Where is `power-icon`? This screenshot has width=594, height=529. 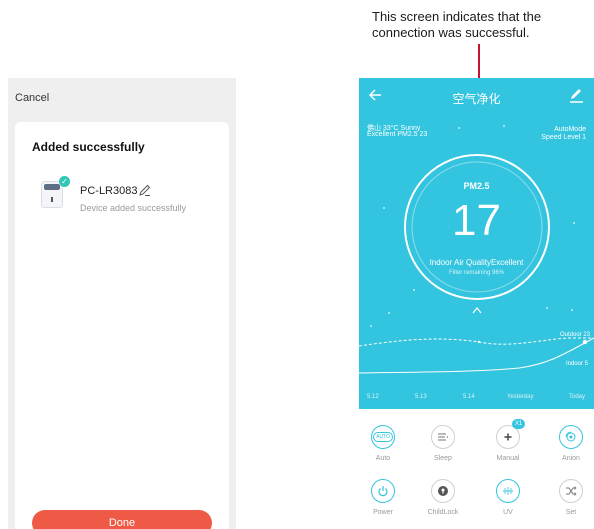
power-icon is located at coordinates (383, 491).